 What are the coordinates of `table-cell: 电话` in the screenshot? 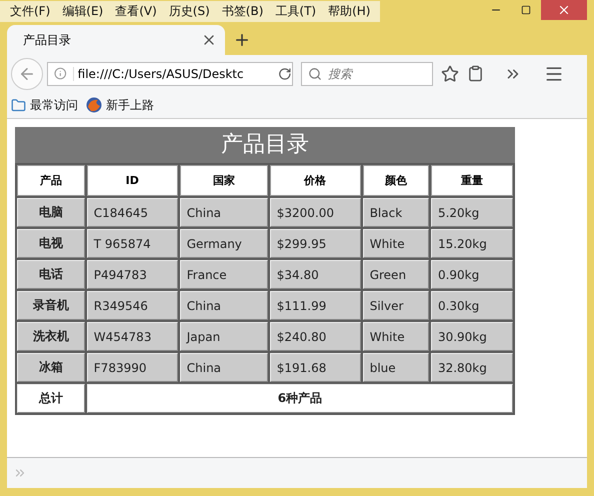 It's located at (51, 274).